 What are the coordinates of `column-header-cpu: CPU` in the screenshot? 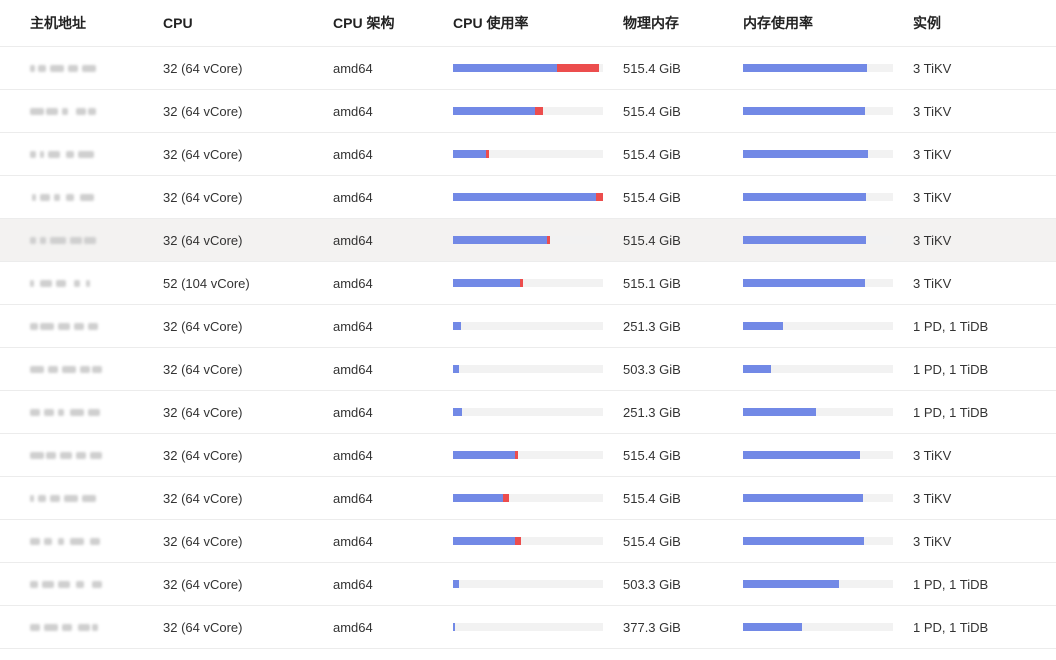 It's located at (243, 23).